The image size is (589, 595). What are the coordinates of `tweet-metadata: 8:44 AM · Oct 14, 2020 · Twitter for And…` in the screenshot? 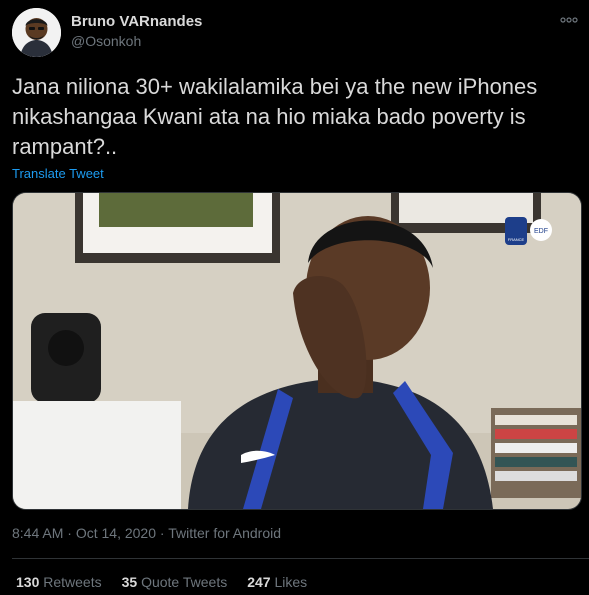 It's located at (146, 533).